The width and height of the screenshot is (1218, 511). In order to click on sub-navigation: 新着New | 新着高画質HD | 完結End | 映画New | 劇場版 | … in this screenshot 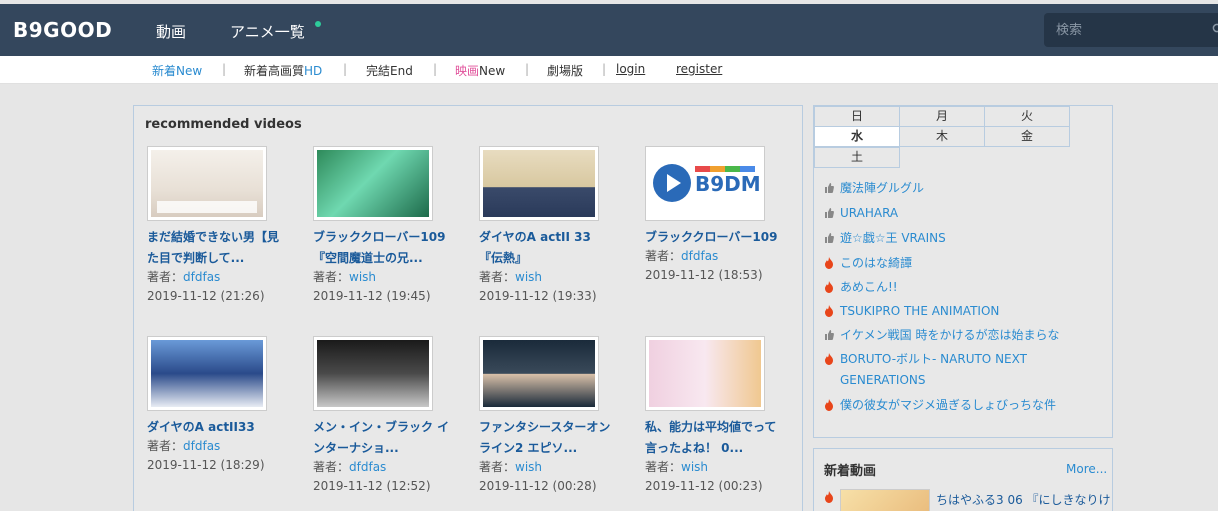, I will do `click(609, 70)`.